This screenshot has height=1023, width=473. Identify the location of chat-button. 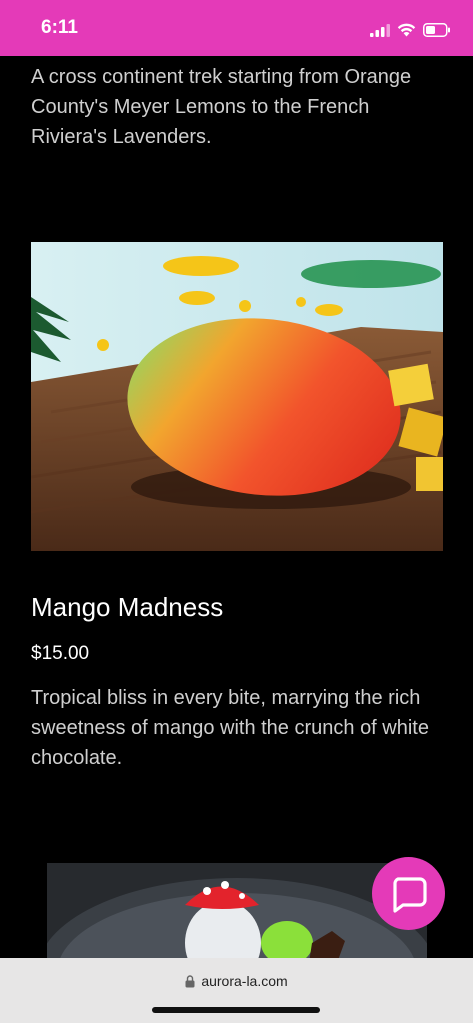
(408, 893).